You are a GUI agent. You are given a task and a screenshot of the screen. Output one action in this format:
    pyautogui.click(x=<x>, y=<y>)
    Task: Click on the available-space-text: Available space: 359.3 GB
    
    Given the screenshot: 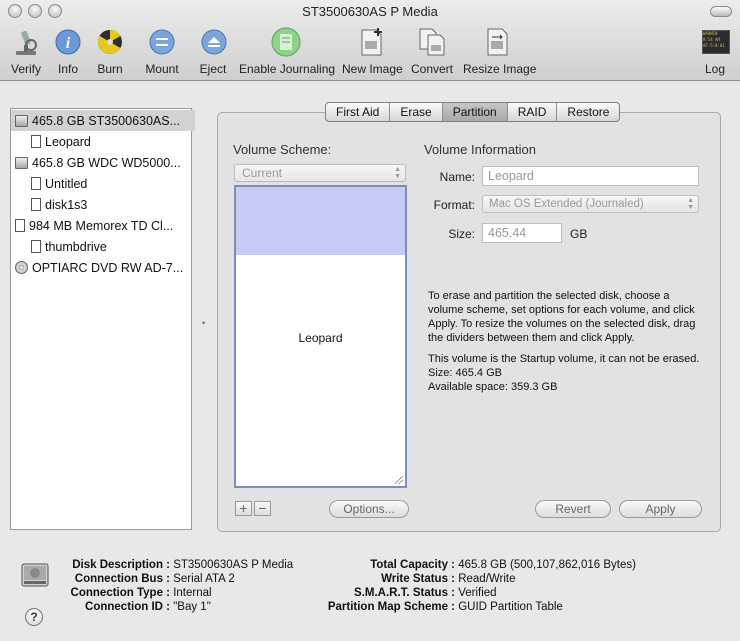 What is the action you would take?
    pyautogui.click(x=493, y=387)
    